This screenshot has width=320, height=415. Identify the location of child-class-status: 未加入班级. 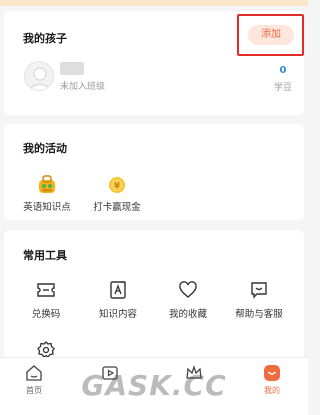
(83, 87).